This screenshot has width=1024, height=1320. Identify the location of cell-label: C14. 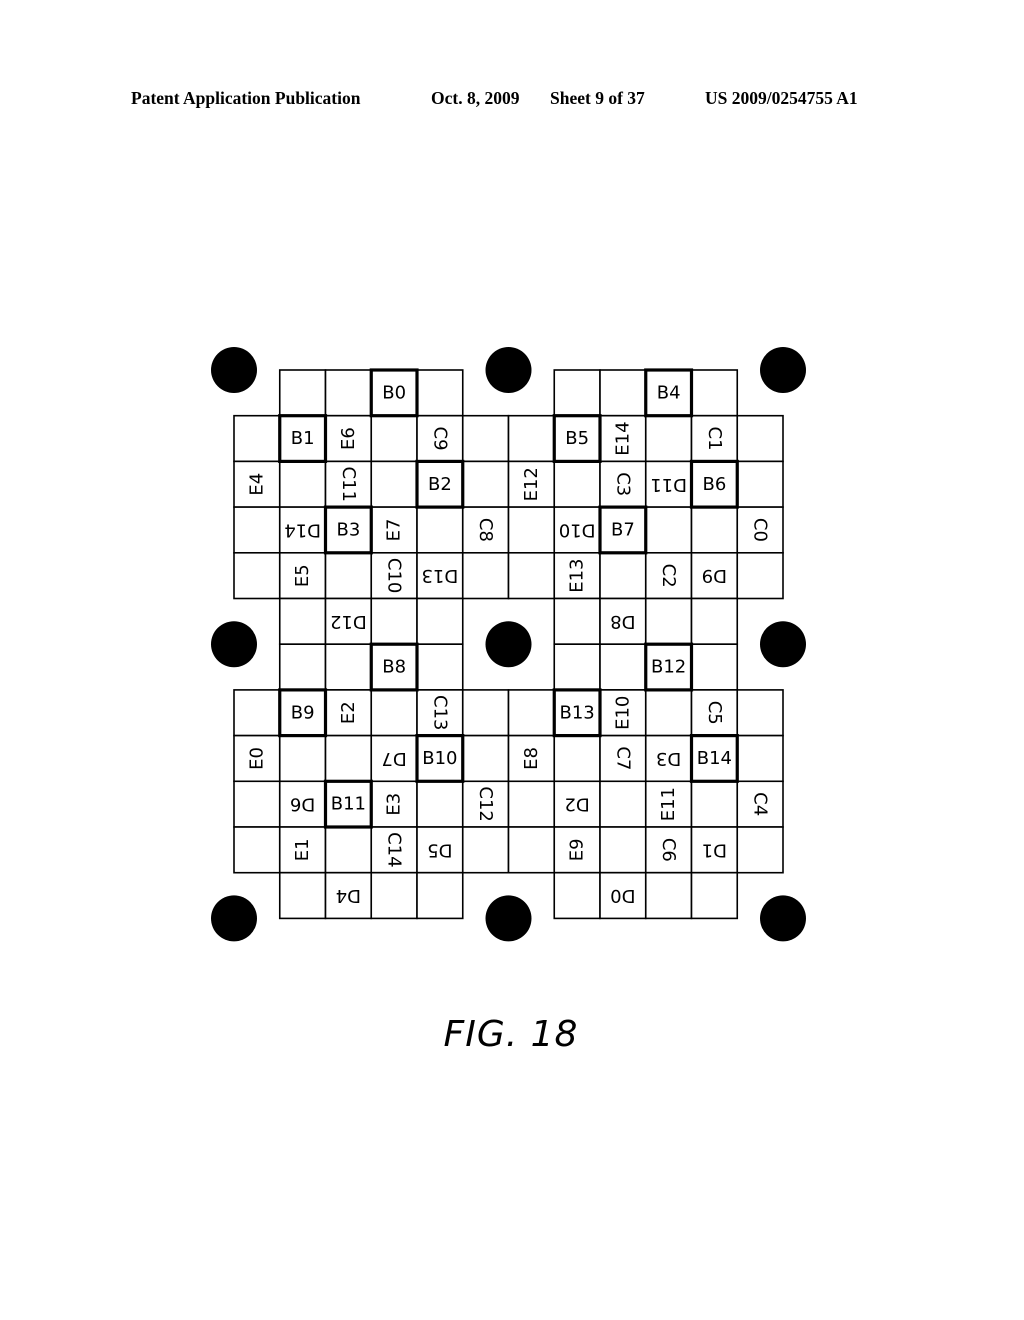
(394, 849).